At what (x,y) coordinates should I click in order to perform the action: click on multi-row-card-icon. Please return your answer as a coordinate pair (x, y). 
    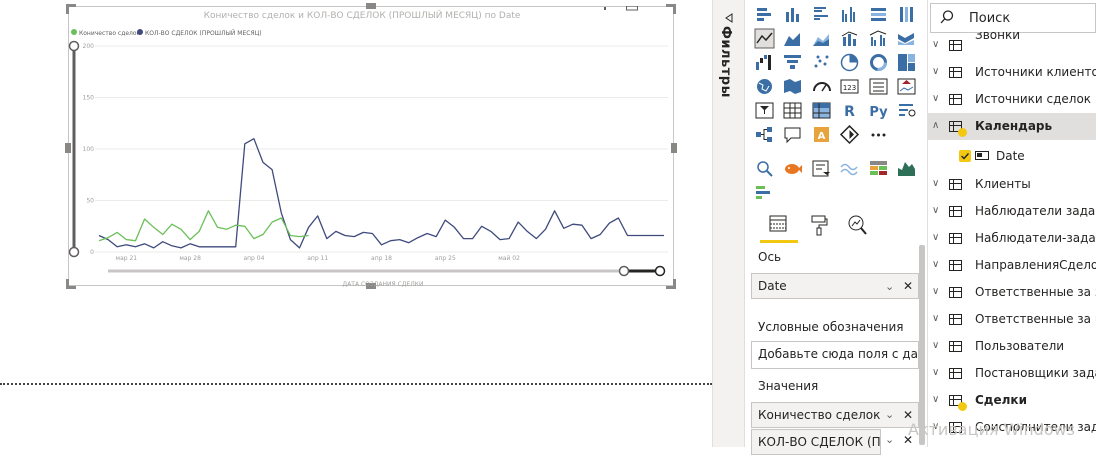
    Looking at the image, I should click on (878, 86).